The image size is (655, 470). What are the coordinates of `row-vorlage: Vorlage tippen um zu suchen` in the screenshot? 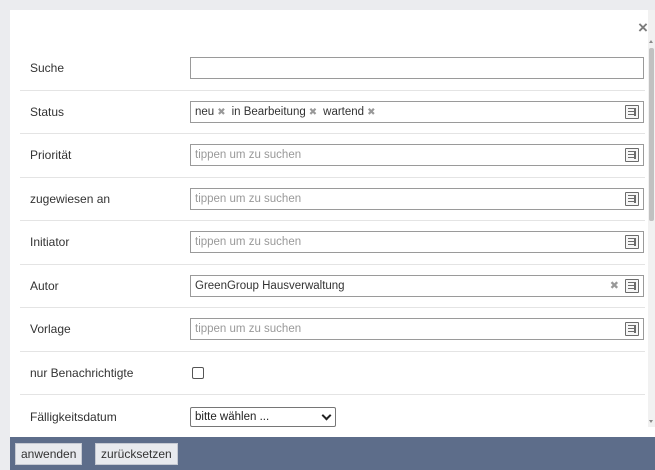 It's located at (332, 330).